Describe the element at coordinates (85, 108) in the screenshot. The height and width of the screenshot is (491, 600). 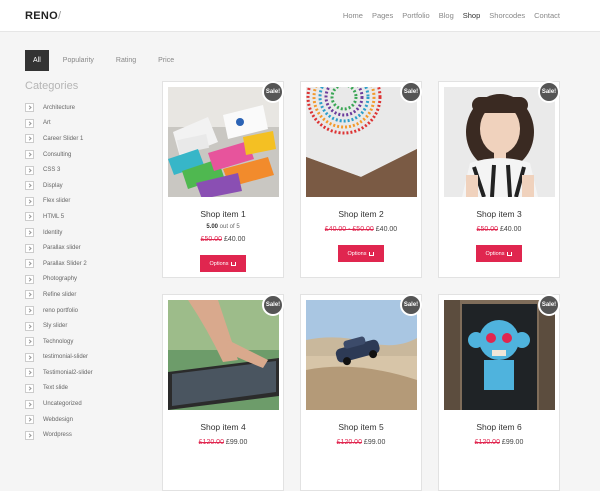
I see `category-item: Architecture` at that location.